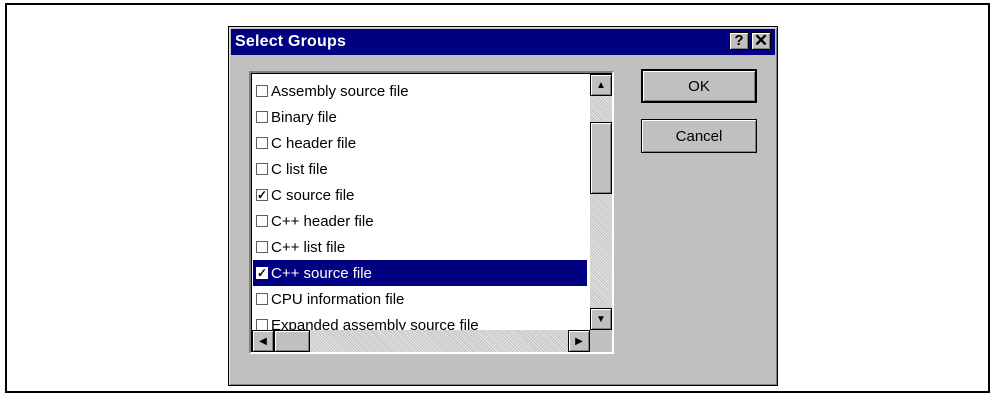 The width and height of the screenshot is (994, 396). What do you see at coordinates (421, 341) in the screenshot?
I see `horizontal-scrollbar: ◀ ▶` at bounding box center [421, 341].